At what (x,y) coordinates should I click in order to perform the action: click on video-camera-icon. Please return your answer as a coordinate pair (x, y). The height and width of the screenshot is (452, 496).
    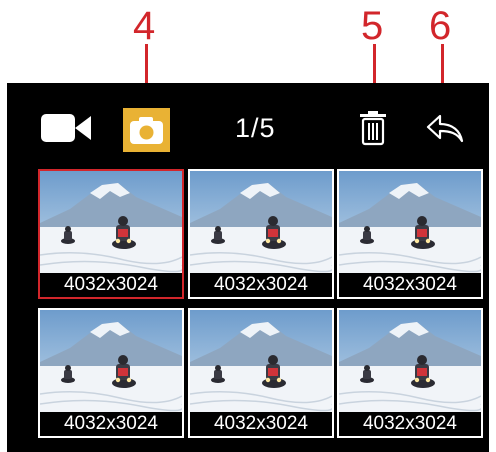
    Looking at the image, I should click on (66, 128).